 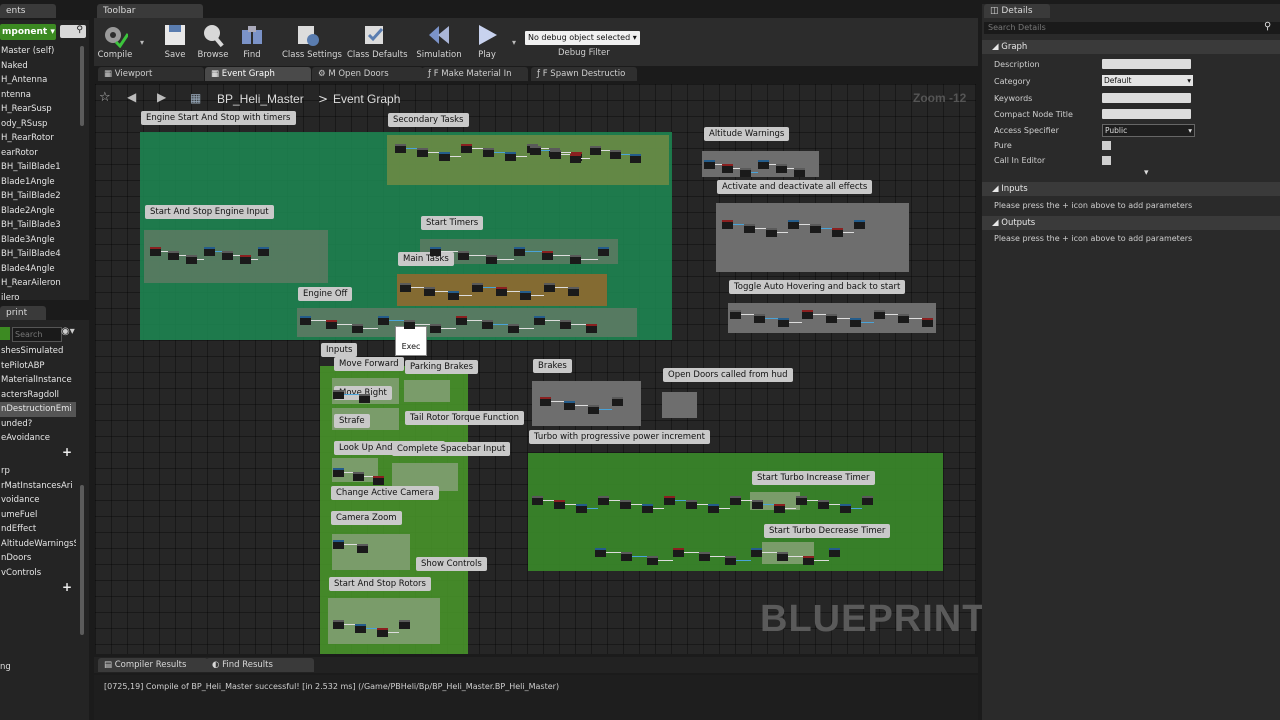 I want to click on compact-title-field, so click(x=1146, y=114).